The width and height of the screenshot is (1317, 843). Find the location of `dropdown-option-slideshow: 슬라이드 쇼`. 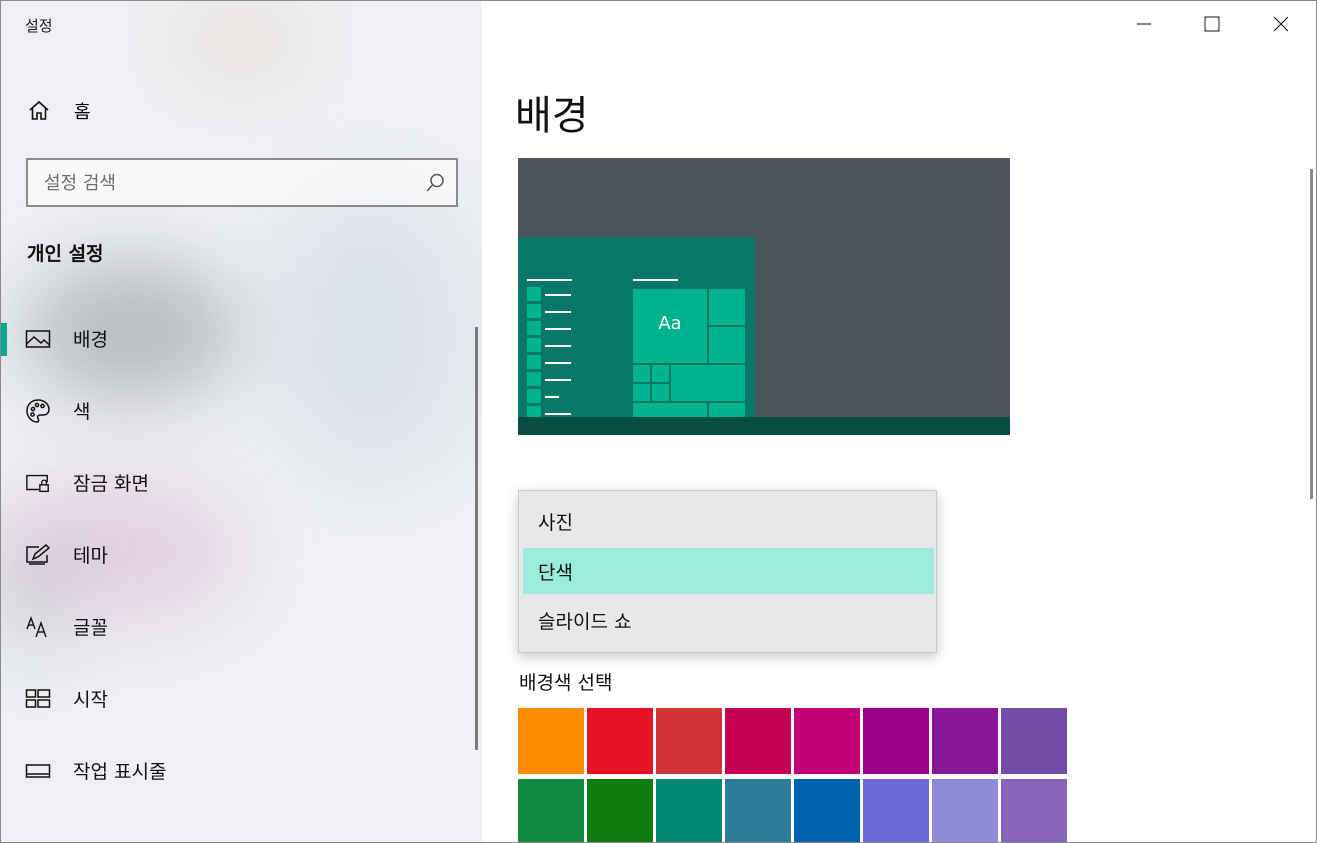

dropdown-option-slideshow: 슬라이드 쇼 is located at coordinates (728, 620).